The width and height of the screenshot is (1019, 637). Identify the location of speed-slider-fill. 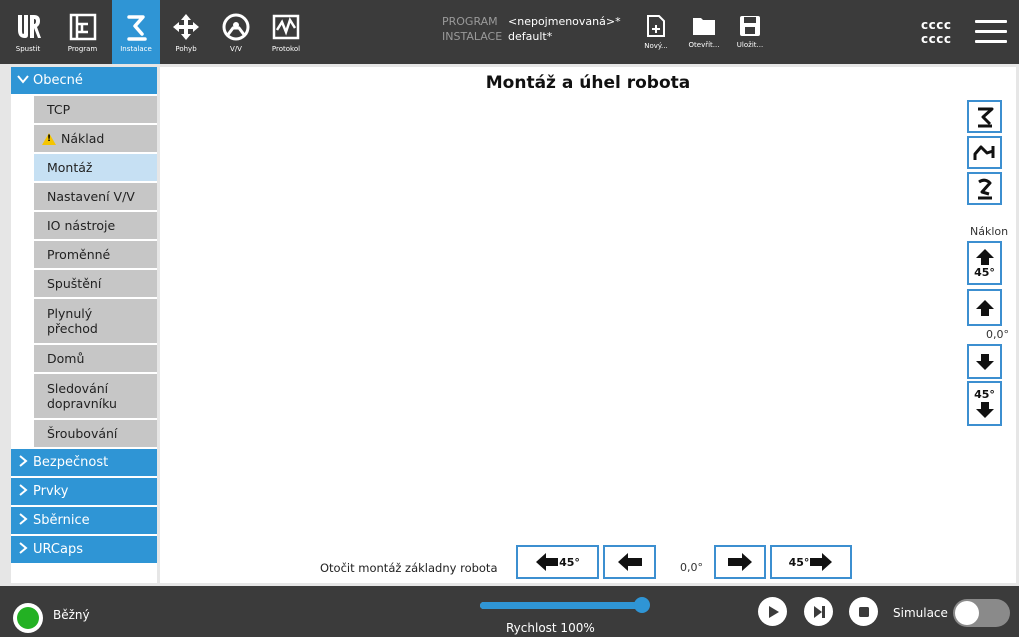
(561, 605).